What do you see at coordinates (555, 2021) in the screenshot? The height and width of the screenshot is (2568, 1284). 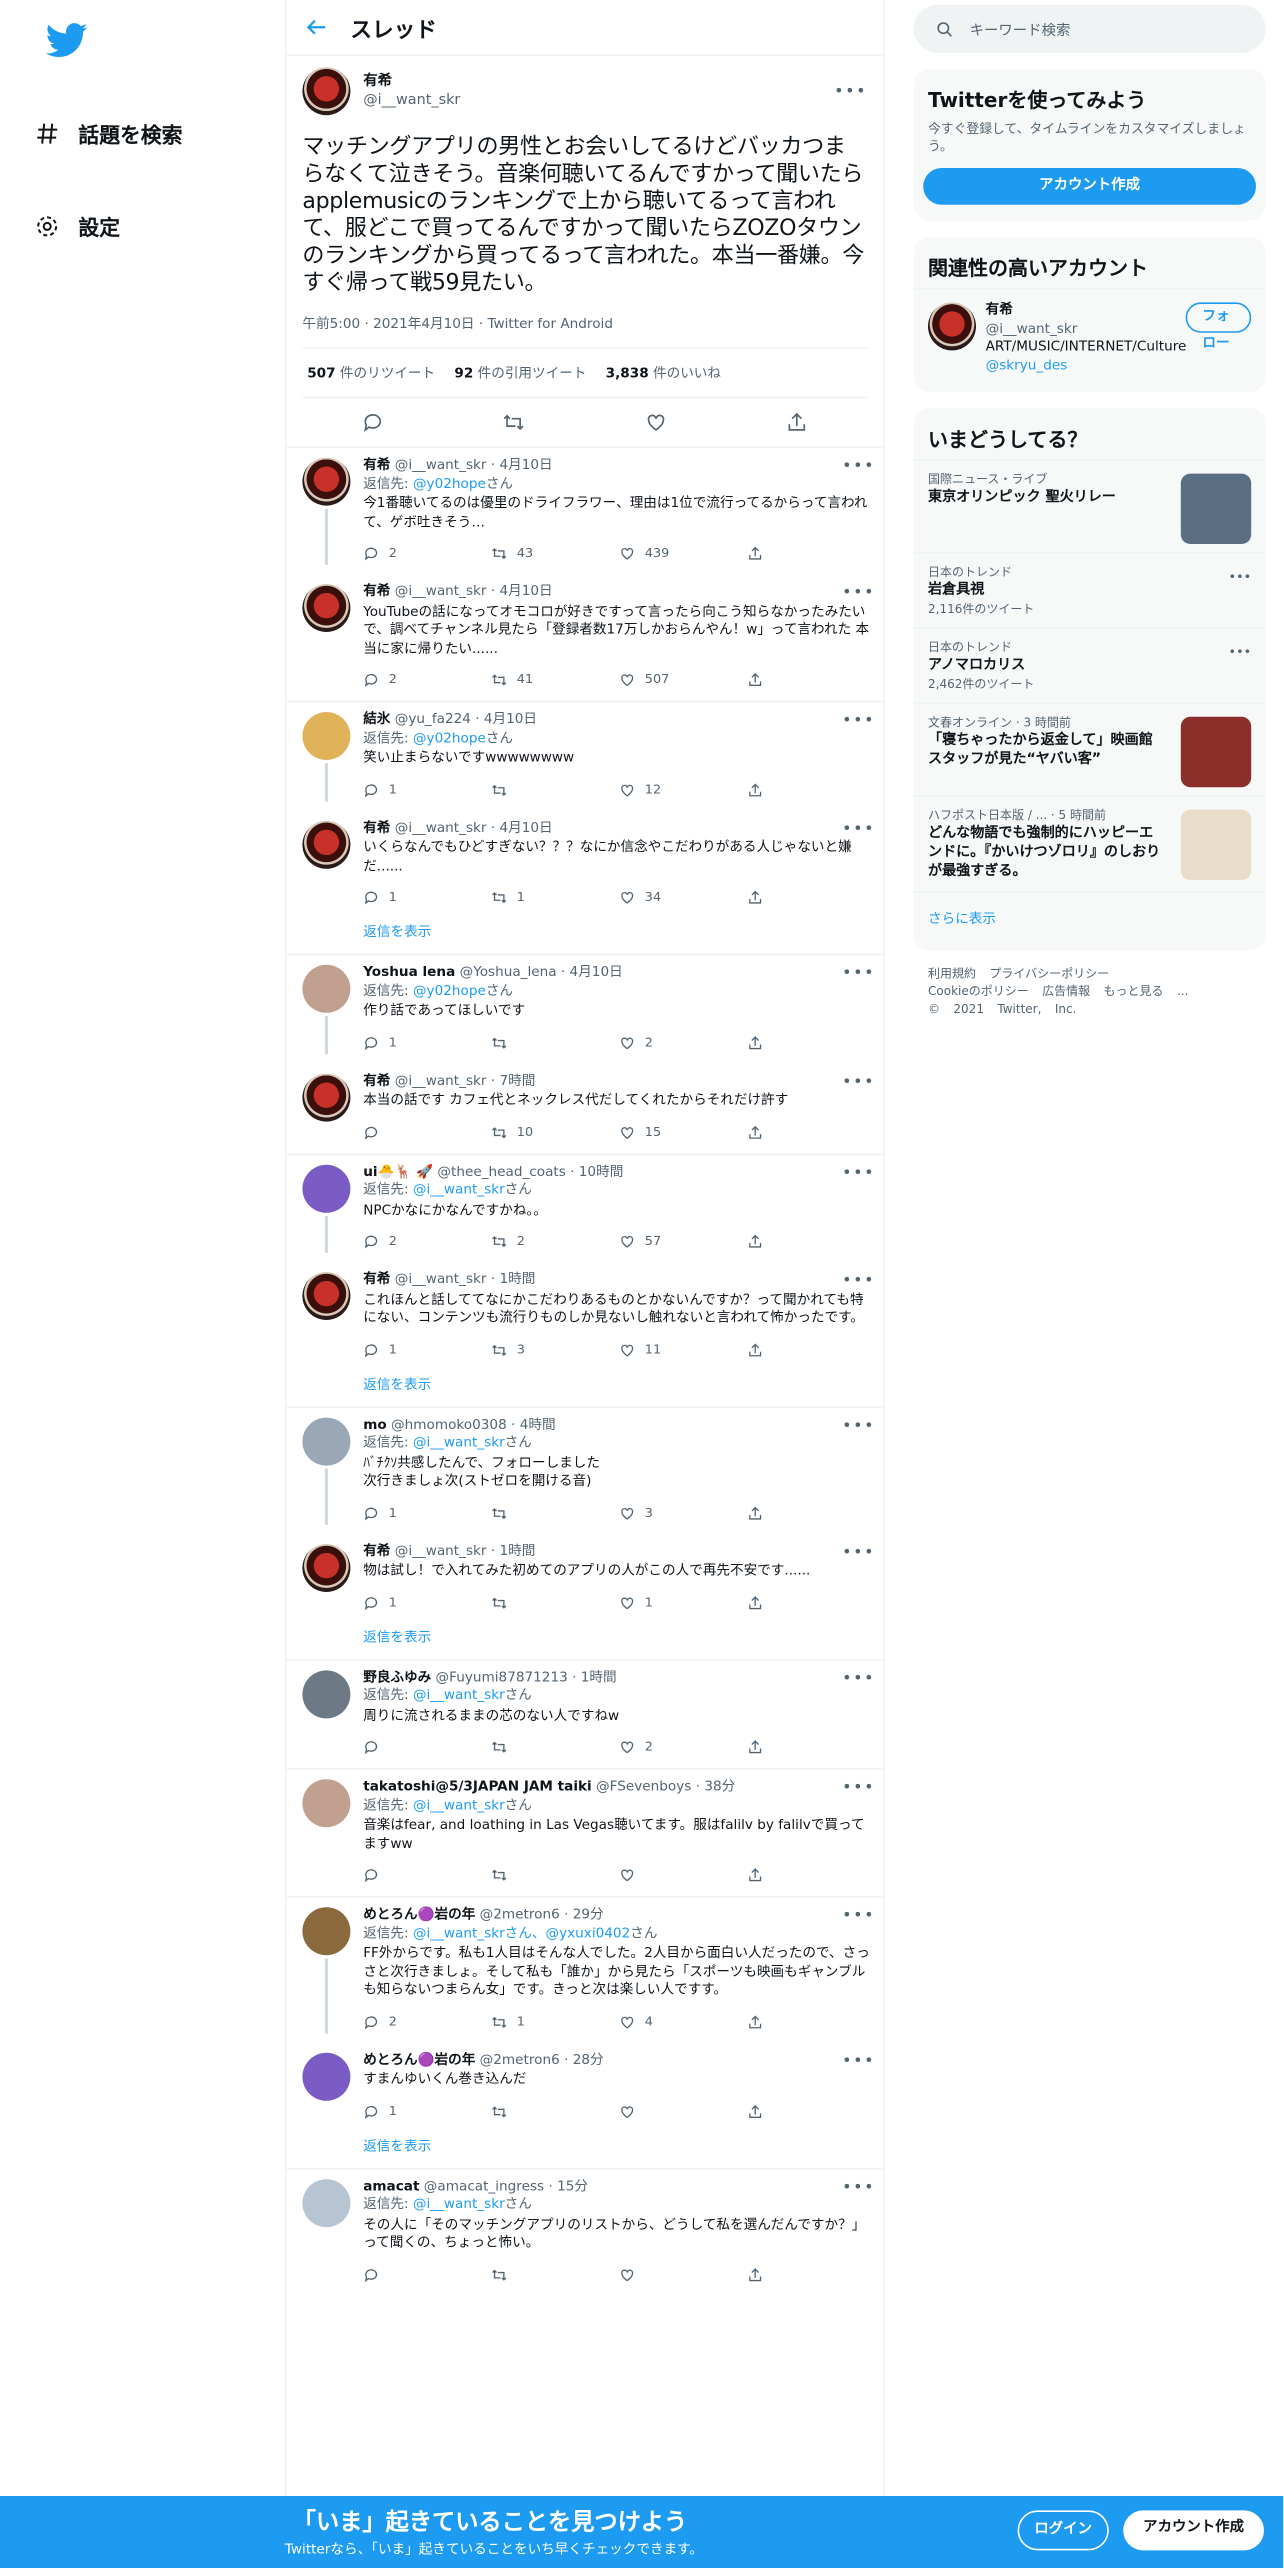 I see `retweet-action: 1` at bounding box center [555, 2021].